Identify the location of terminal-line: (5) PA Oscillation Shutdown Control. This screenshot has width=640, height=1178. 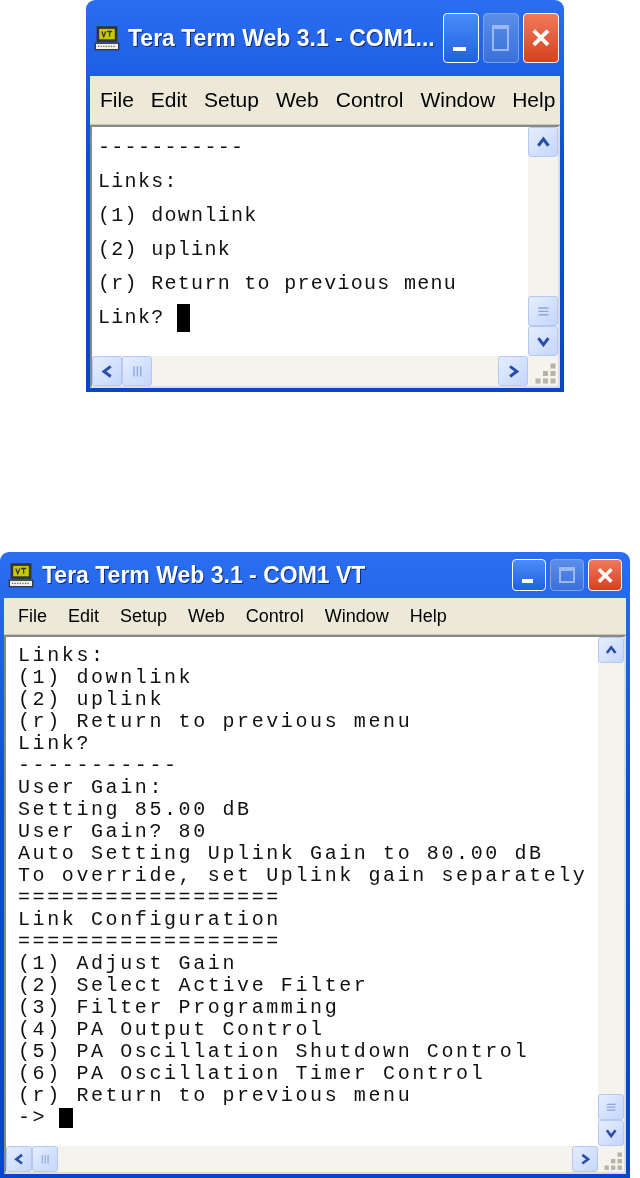
(274, 1052).